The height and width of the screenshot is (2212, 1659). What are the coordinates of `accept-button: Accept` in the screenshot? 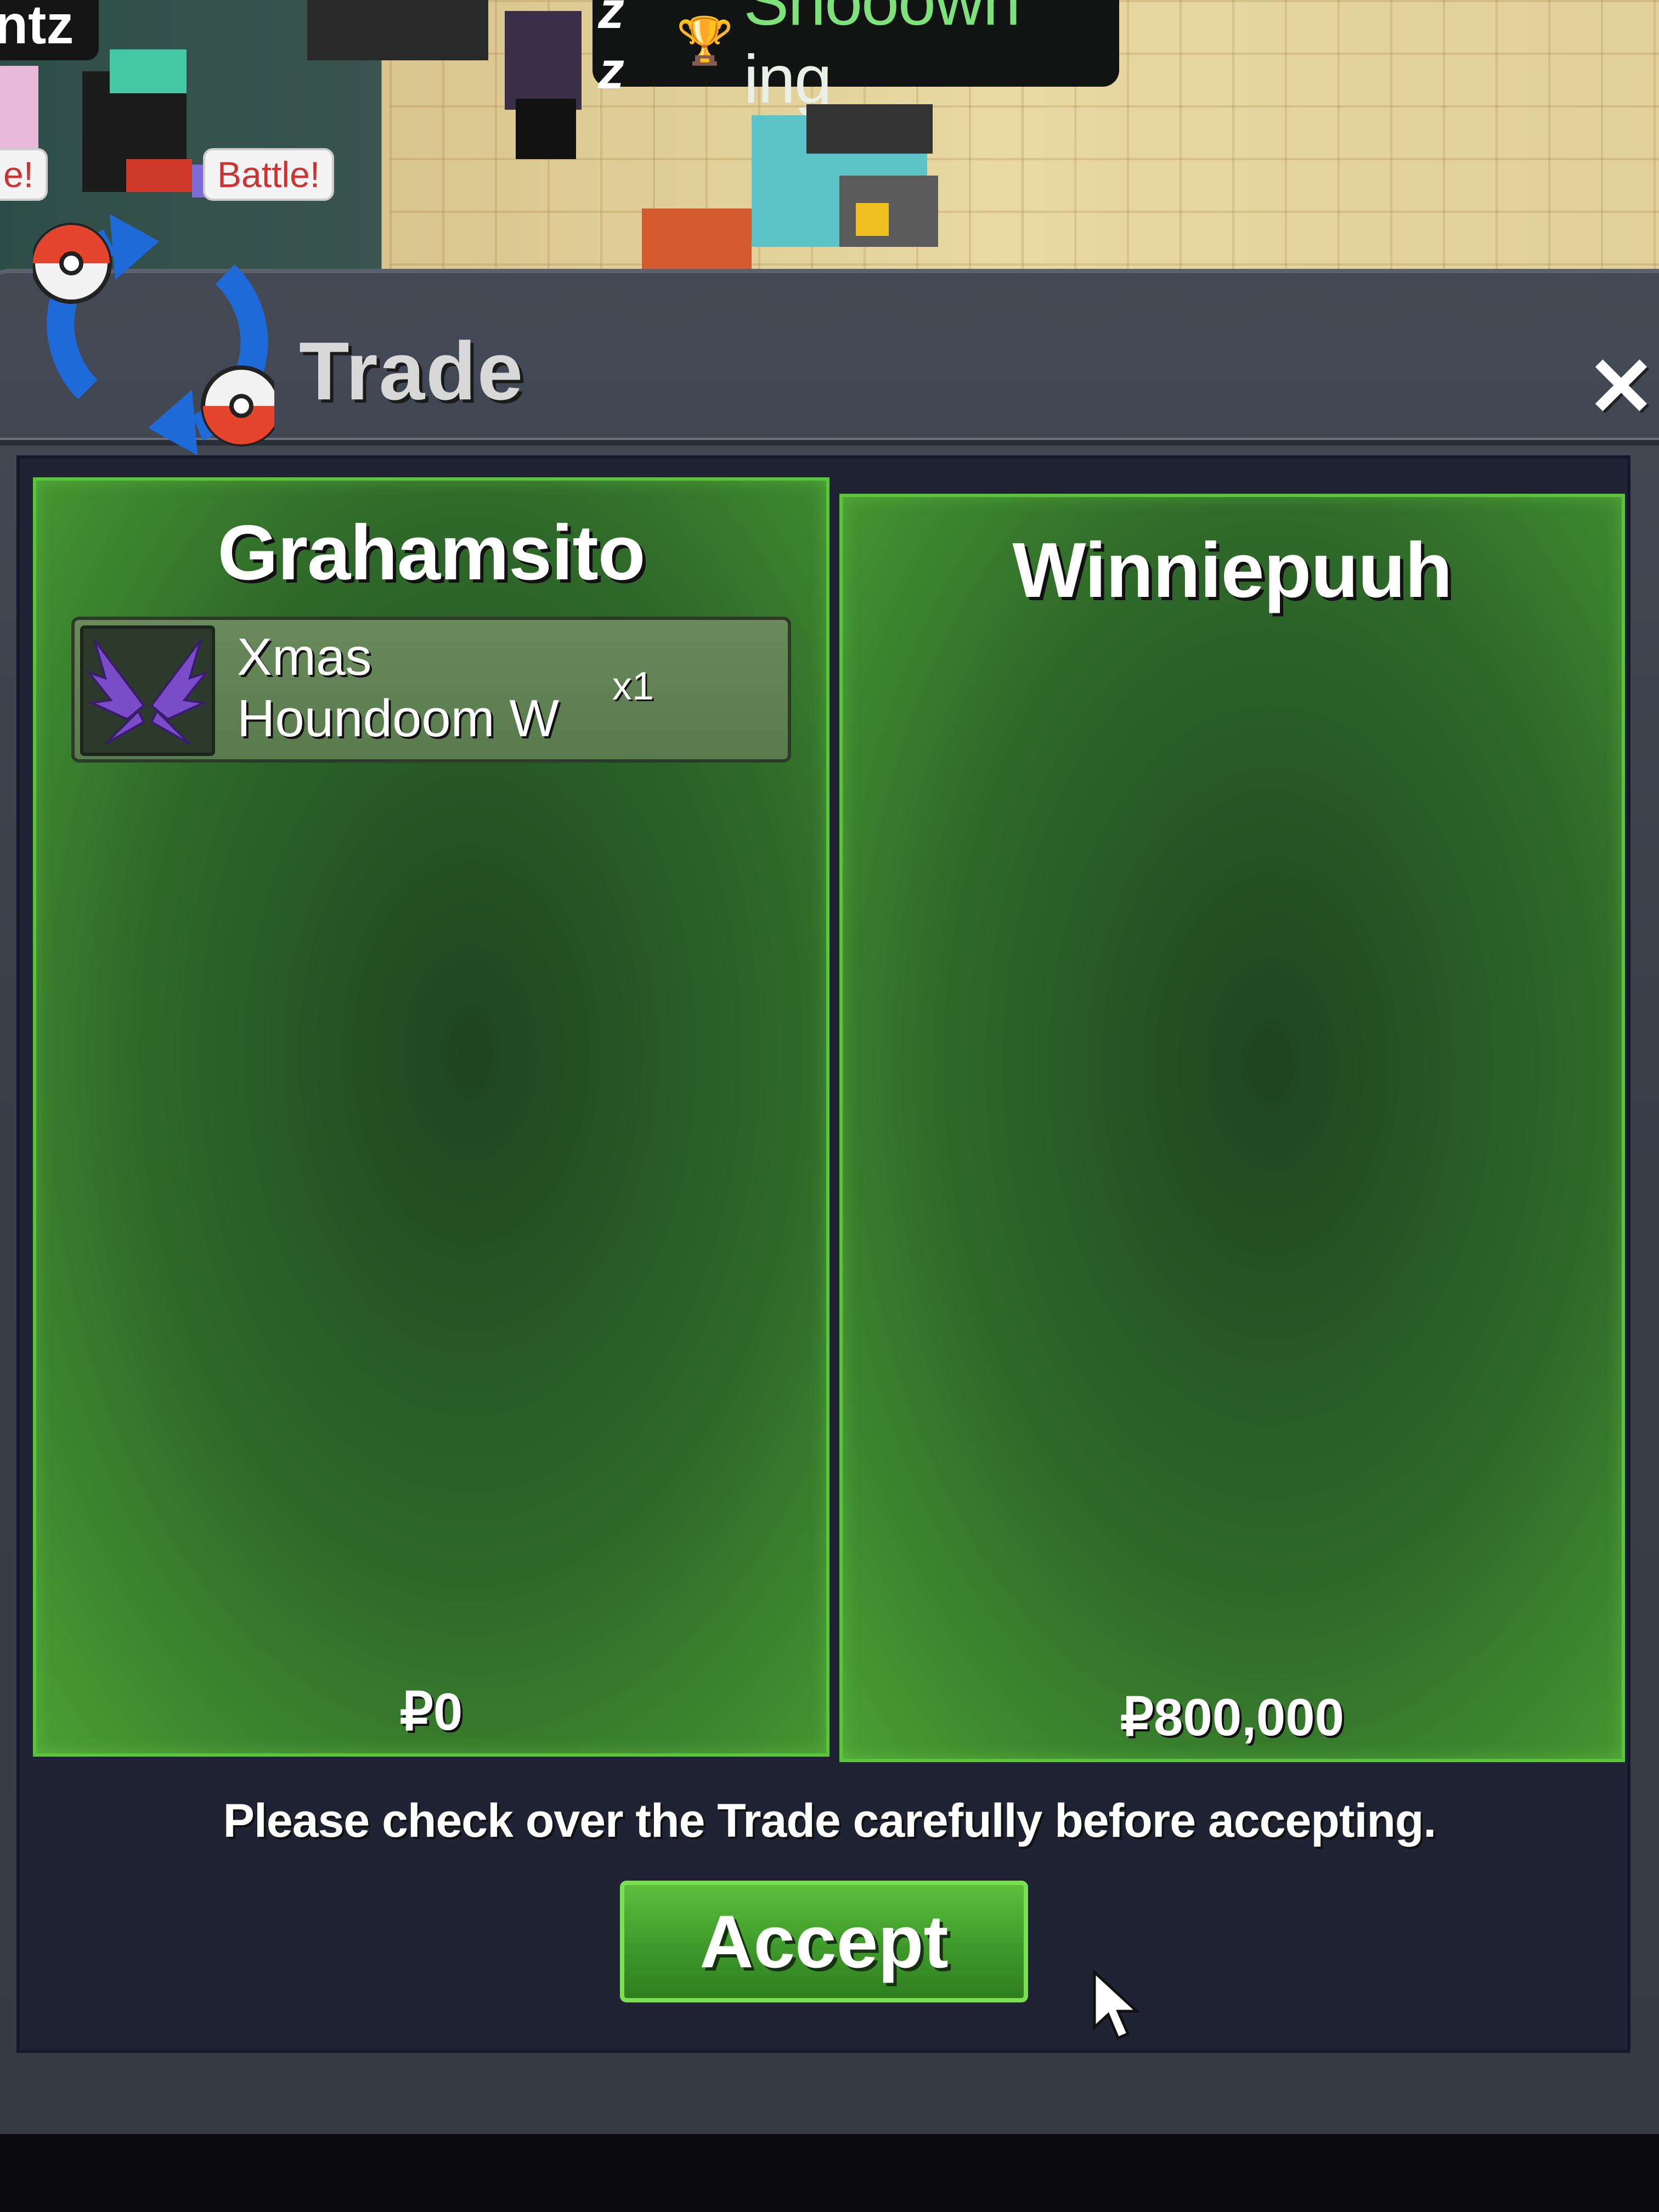 It's located at (824, 1942).